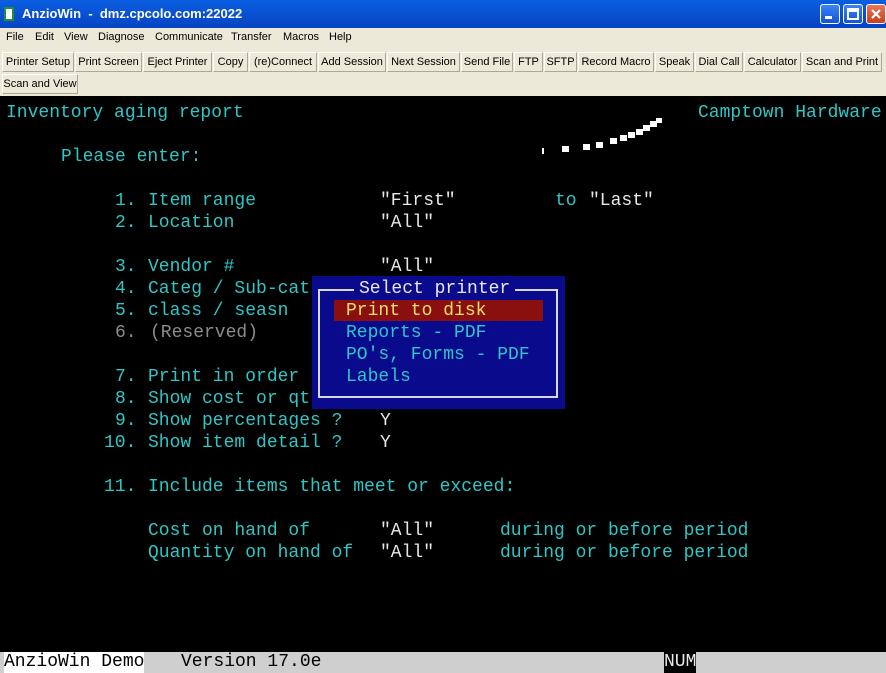 This screenshot has width=886, height=673. Describe the element at coordinates (131, 157) in the screenshot. I see `prompt-label: Please enter:` at that location.